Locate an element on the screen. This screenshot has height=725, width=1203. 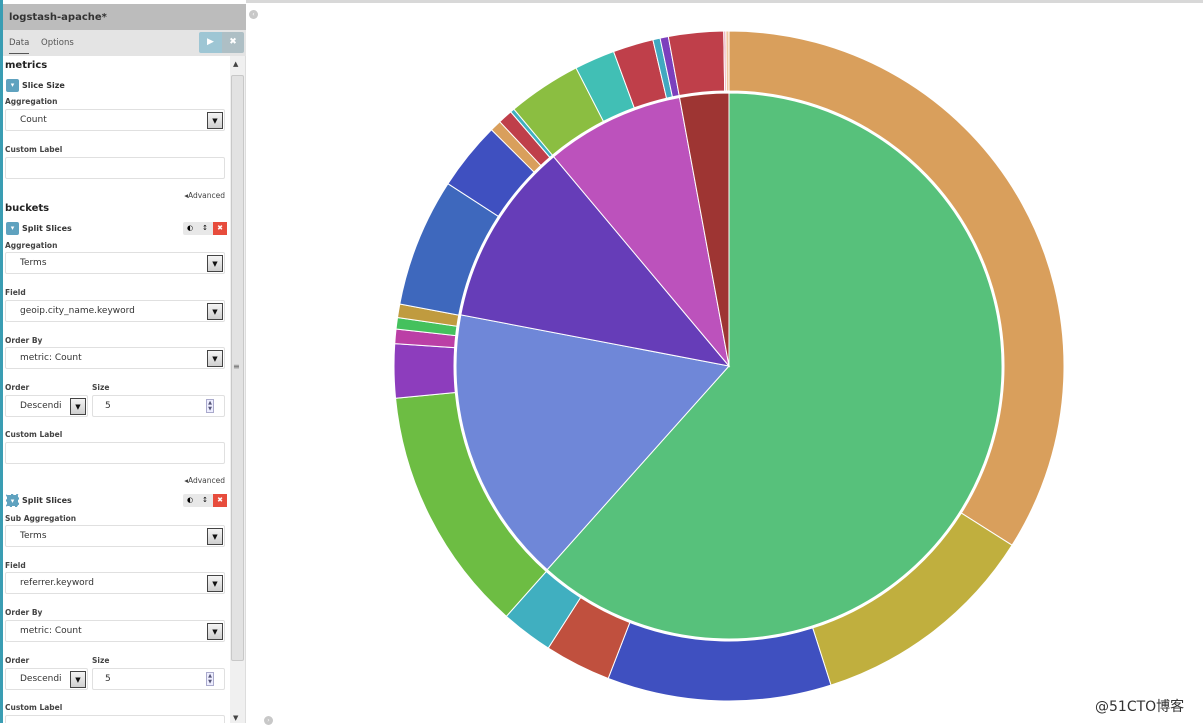
select-value: Count is located at coordinates (33, 120).